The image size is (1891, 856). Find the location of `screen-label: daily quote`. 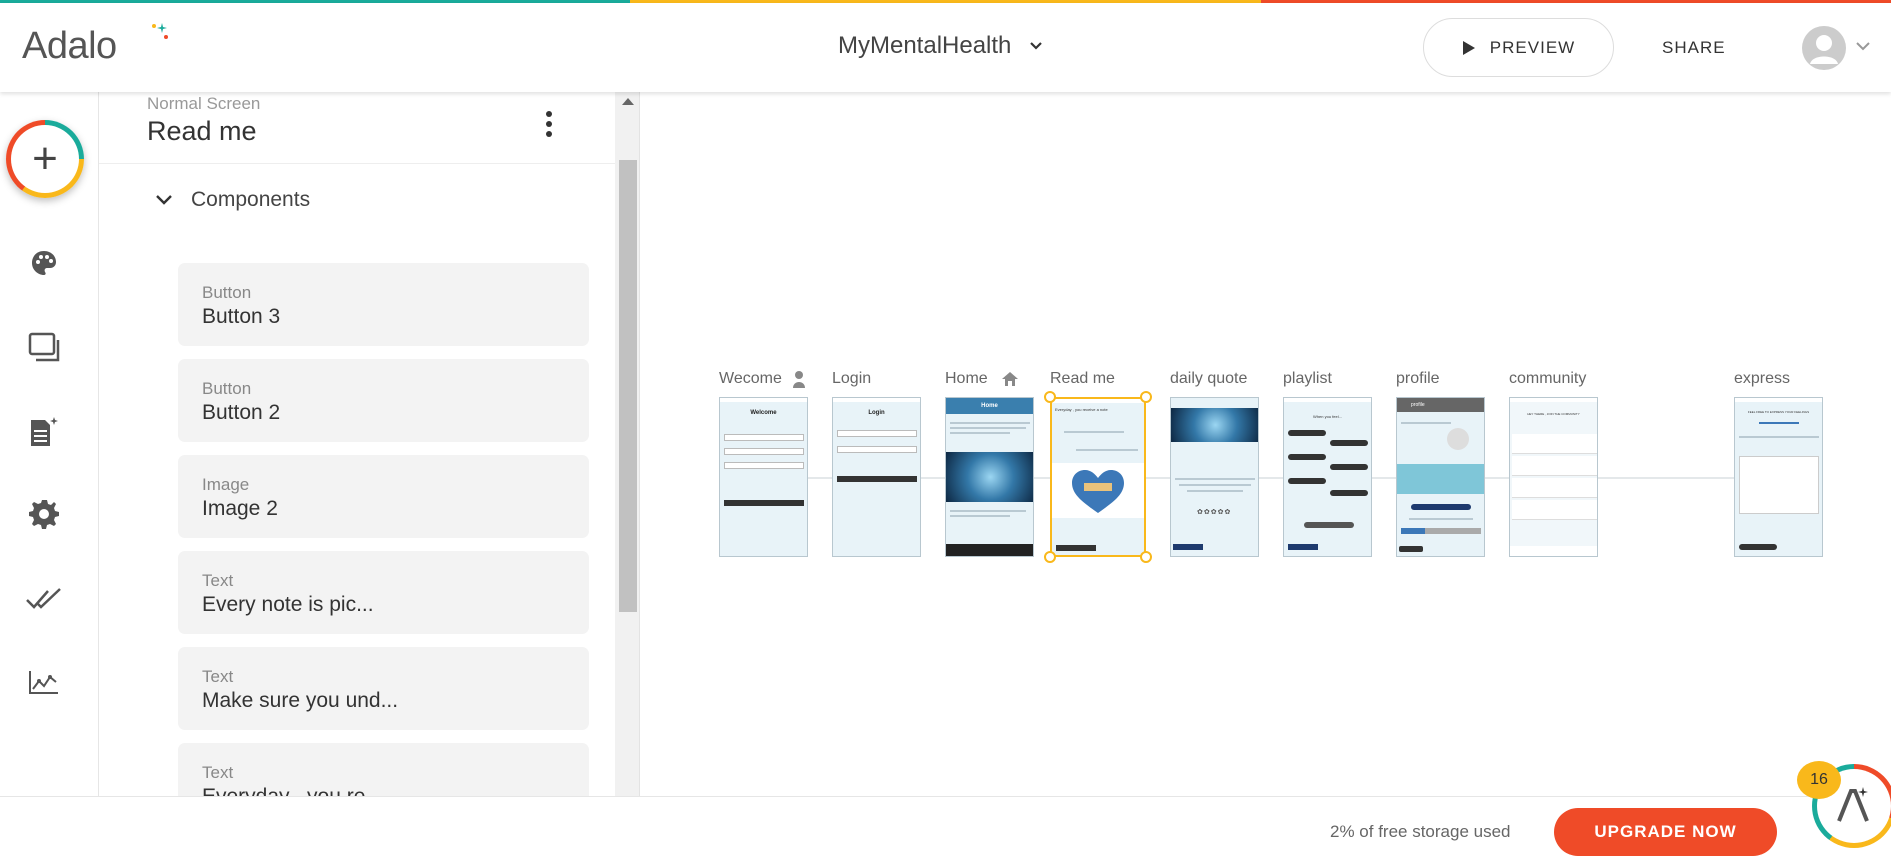

screen-label: daily quote is located at coordinates (1208, 379).